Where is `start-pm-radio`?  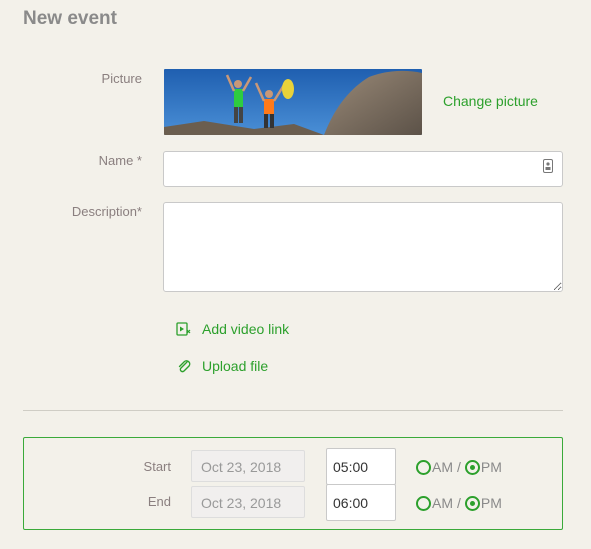
start-pm-radio is located at coordinates (472, 467).